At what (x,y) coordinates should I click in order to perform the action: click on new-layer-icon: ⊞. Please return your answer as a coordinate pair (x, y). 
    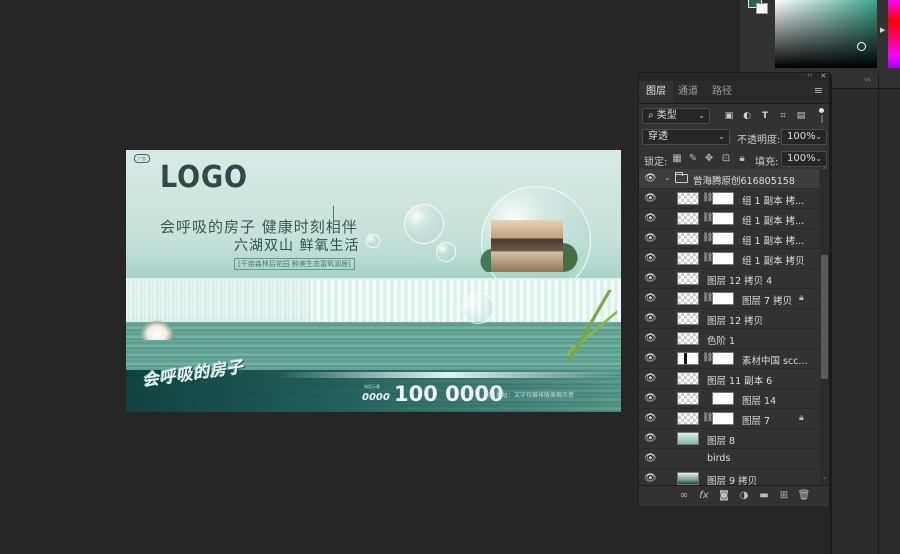
    Looking at the image, I should click on (784, 495).